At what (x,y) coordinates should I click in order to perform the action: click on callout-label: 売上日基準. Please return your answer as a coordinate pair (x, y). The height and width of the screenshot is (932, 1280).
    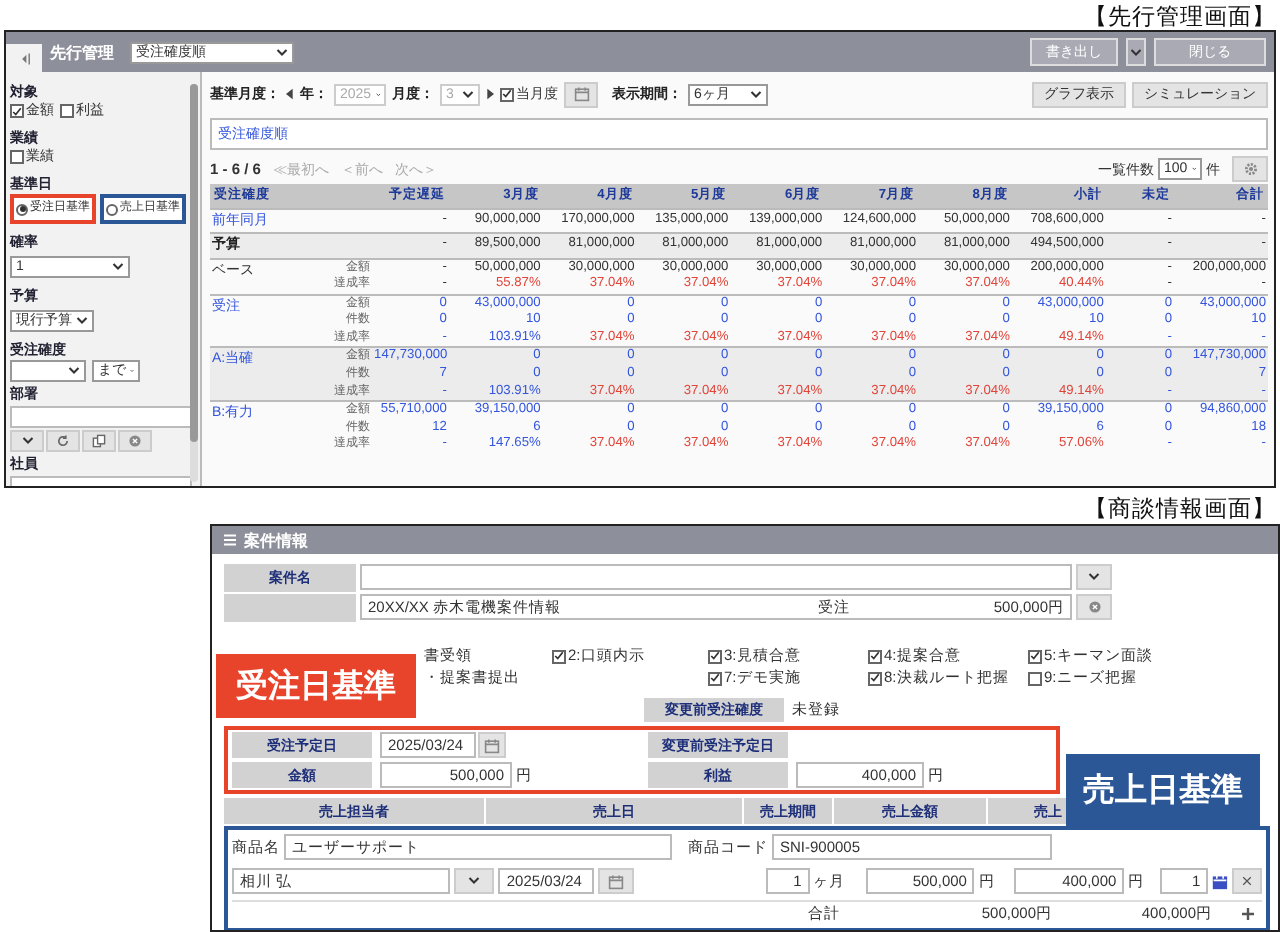
    Looking at the image, I should click on (1163, 791).